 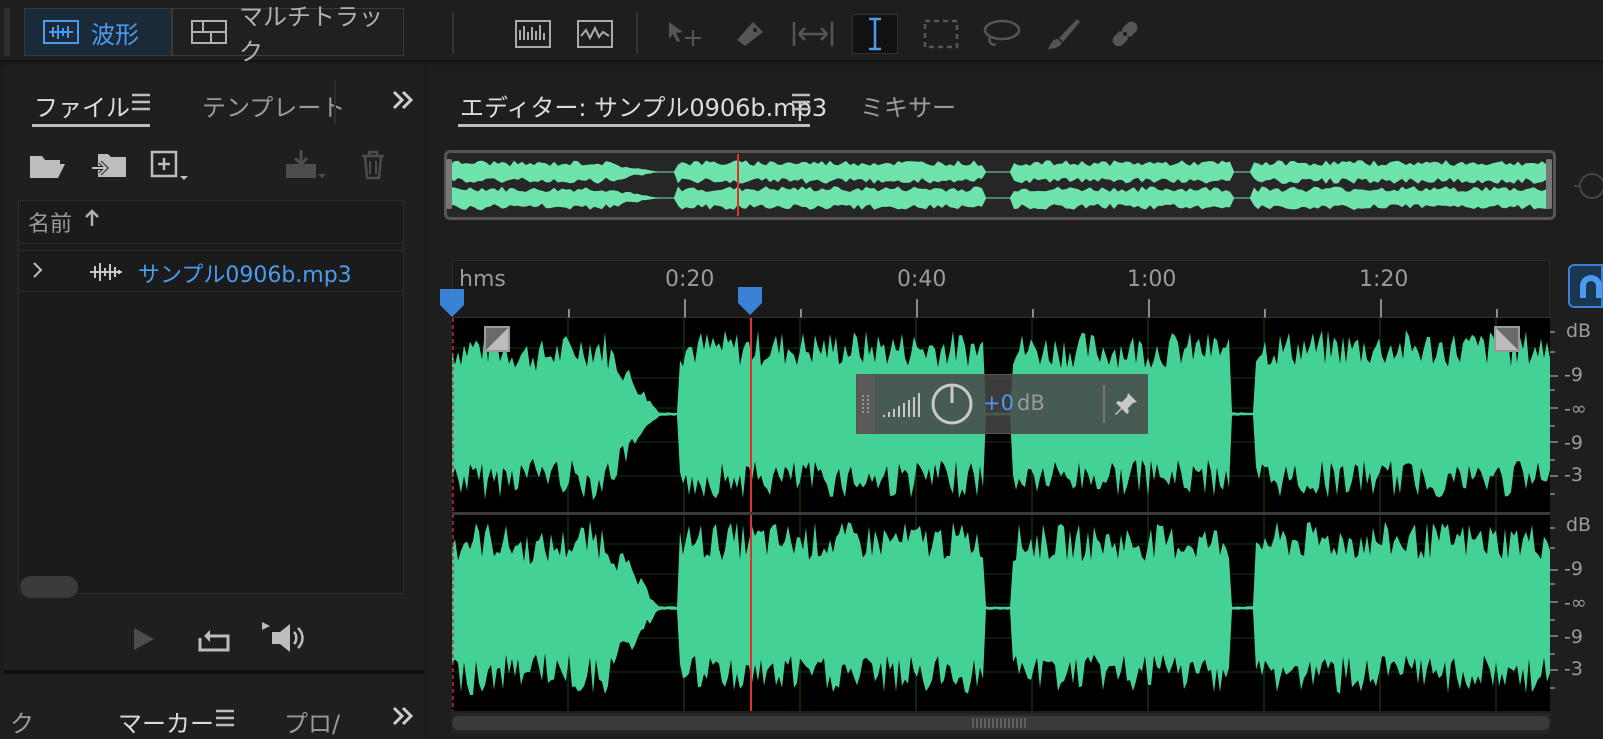 What do you see at coordinates (1104, 404) in the screenshot?
I see `hud-separator` at bounding box center [1104, 404].